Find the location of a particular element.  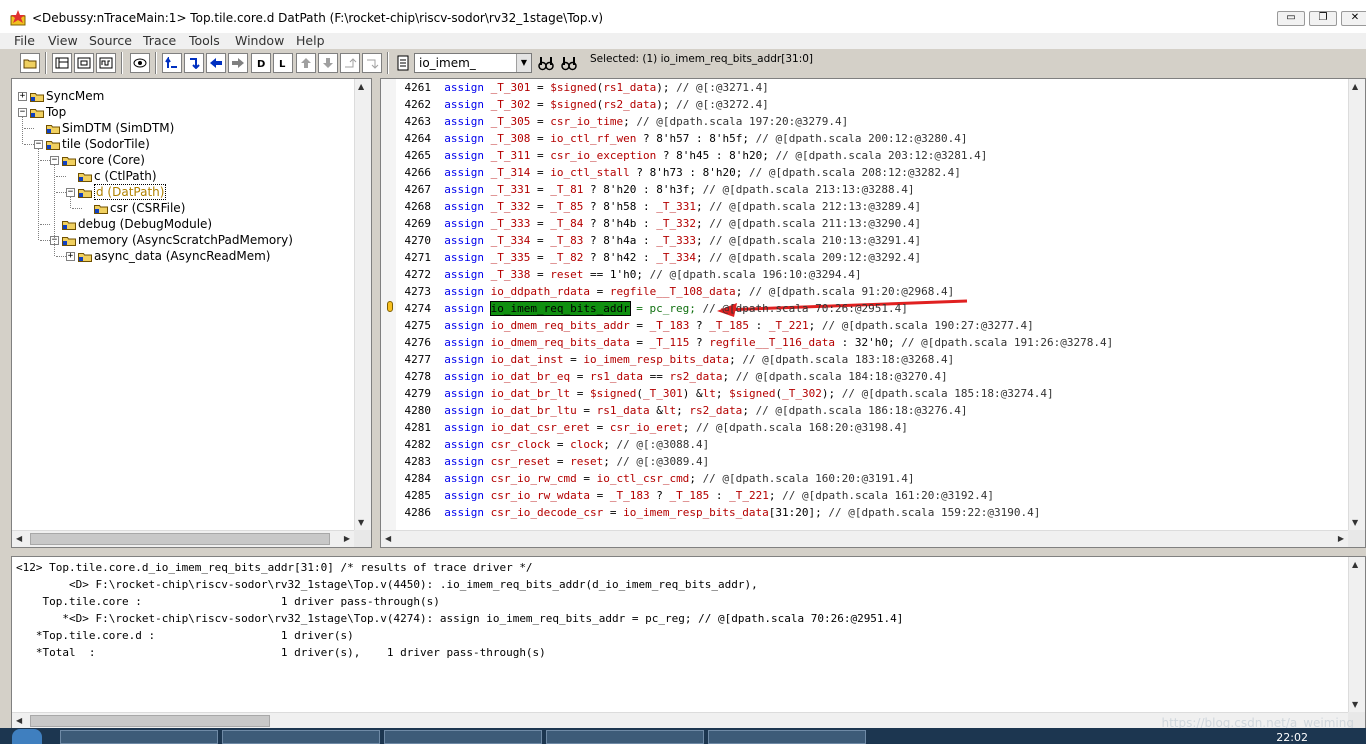

code-horizontal-scrollbar: ◀ ▶ is located at coordinates (864, 538).